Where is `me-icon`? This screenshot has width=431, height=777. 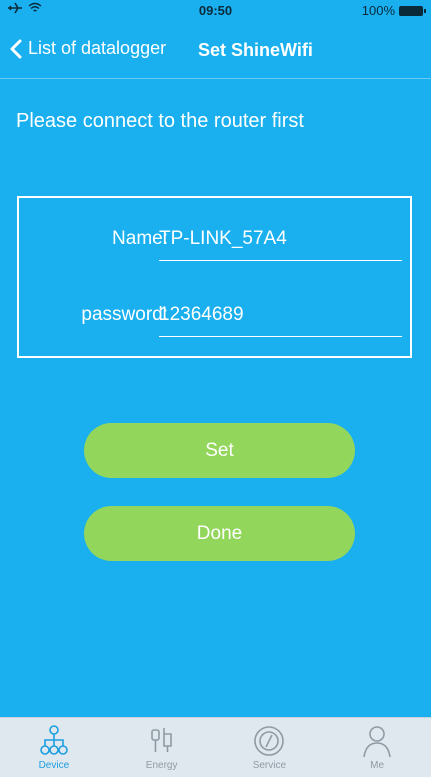
me-icon is located at coordinates (377, 742).